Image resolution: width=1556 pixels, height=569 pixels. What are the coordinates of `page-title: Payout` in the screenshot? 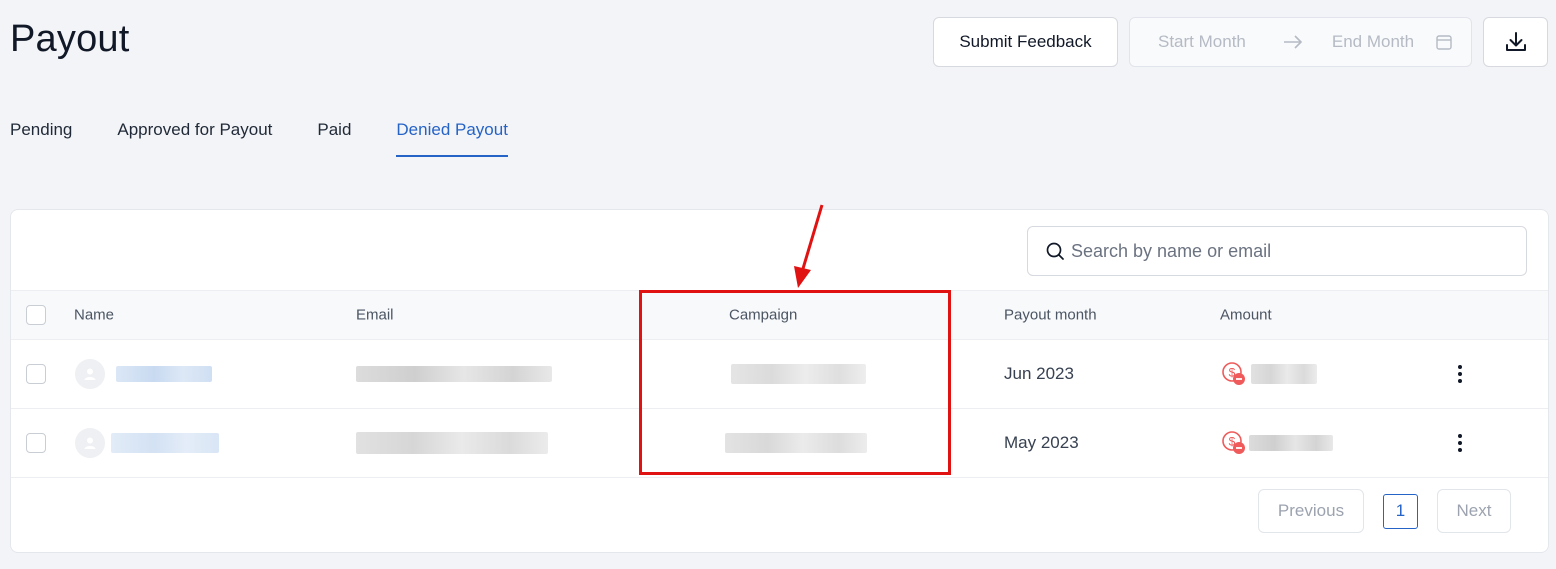 It's located at (70, 39).